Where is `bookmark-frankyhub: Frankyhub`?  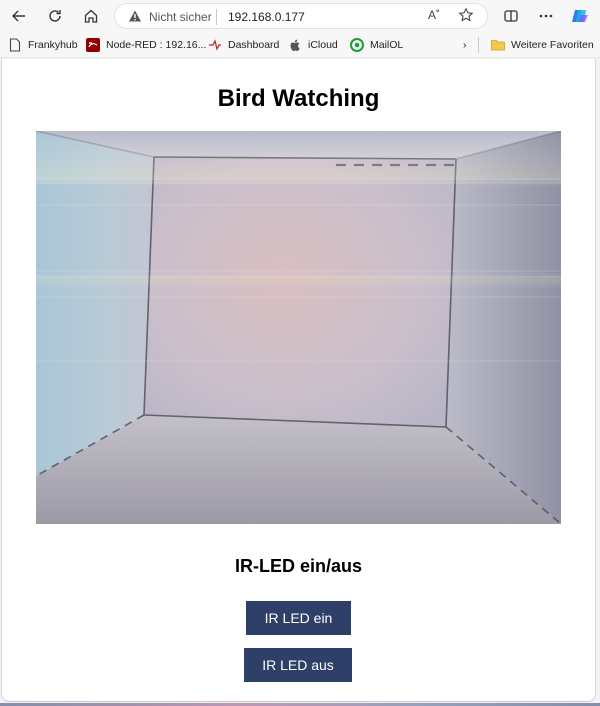 bookmark-frankyhub: Frankyhub is located at coordinates (43, 45).